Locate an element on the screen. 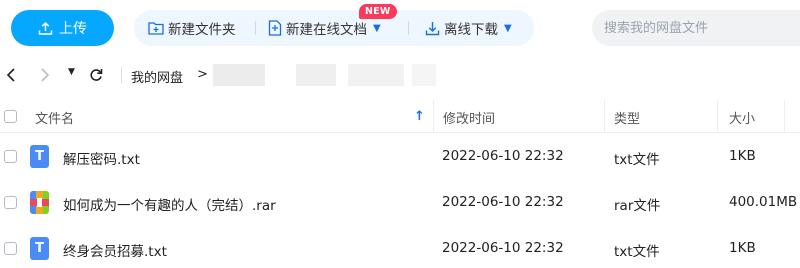 This screenshot has width=800, height=268. column-header-size: 大小 is located at coordinates (742, 117).